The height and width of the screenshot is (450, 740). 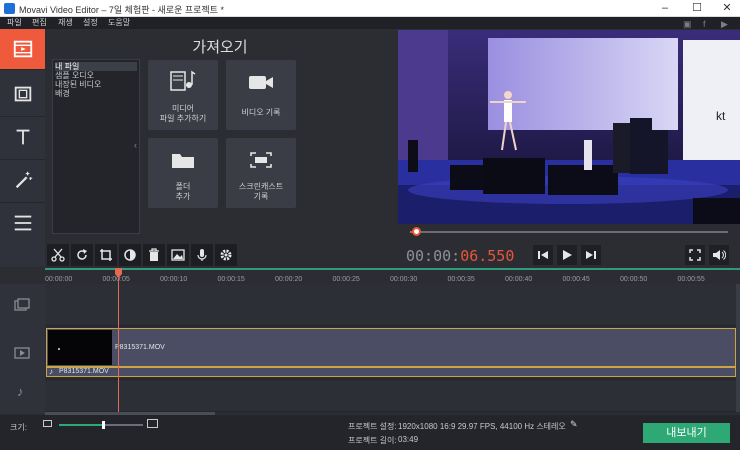 What do you see at coordinates (261, 82) in the screenshot?
I see `video-camera-icon` at bounding box center [261, 82].